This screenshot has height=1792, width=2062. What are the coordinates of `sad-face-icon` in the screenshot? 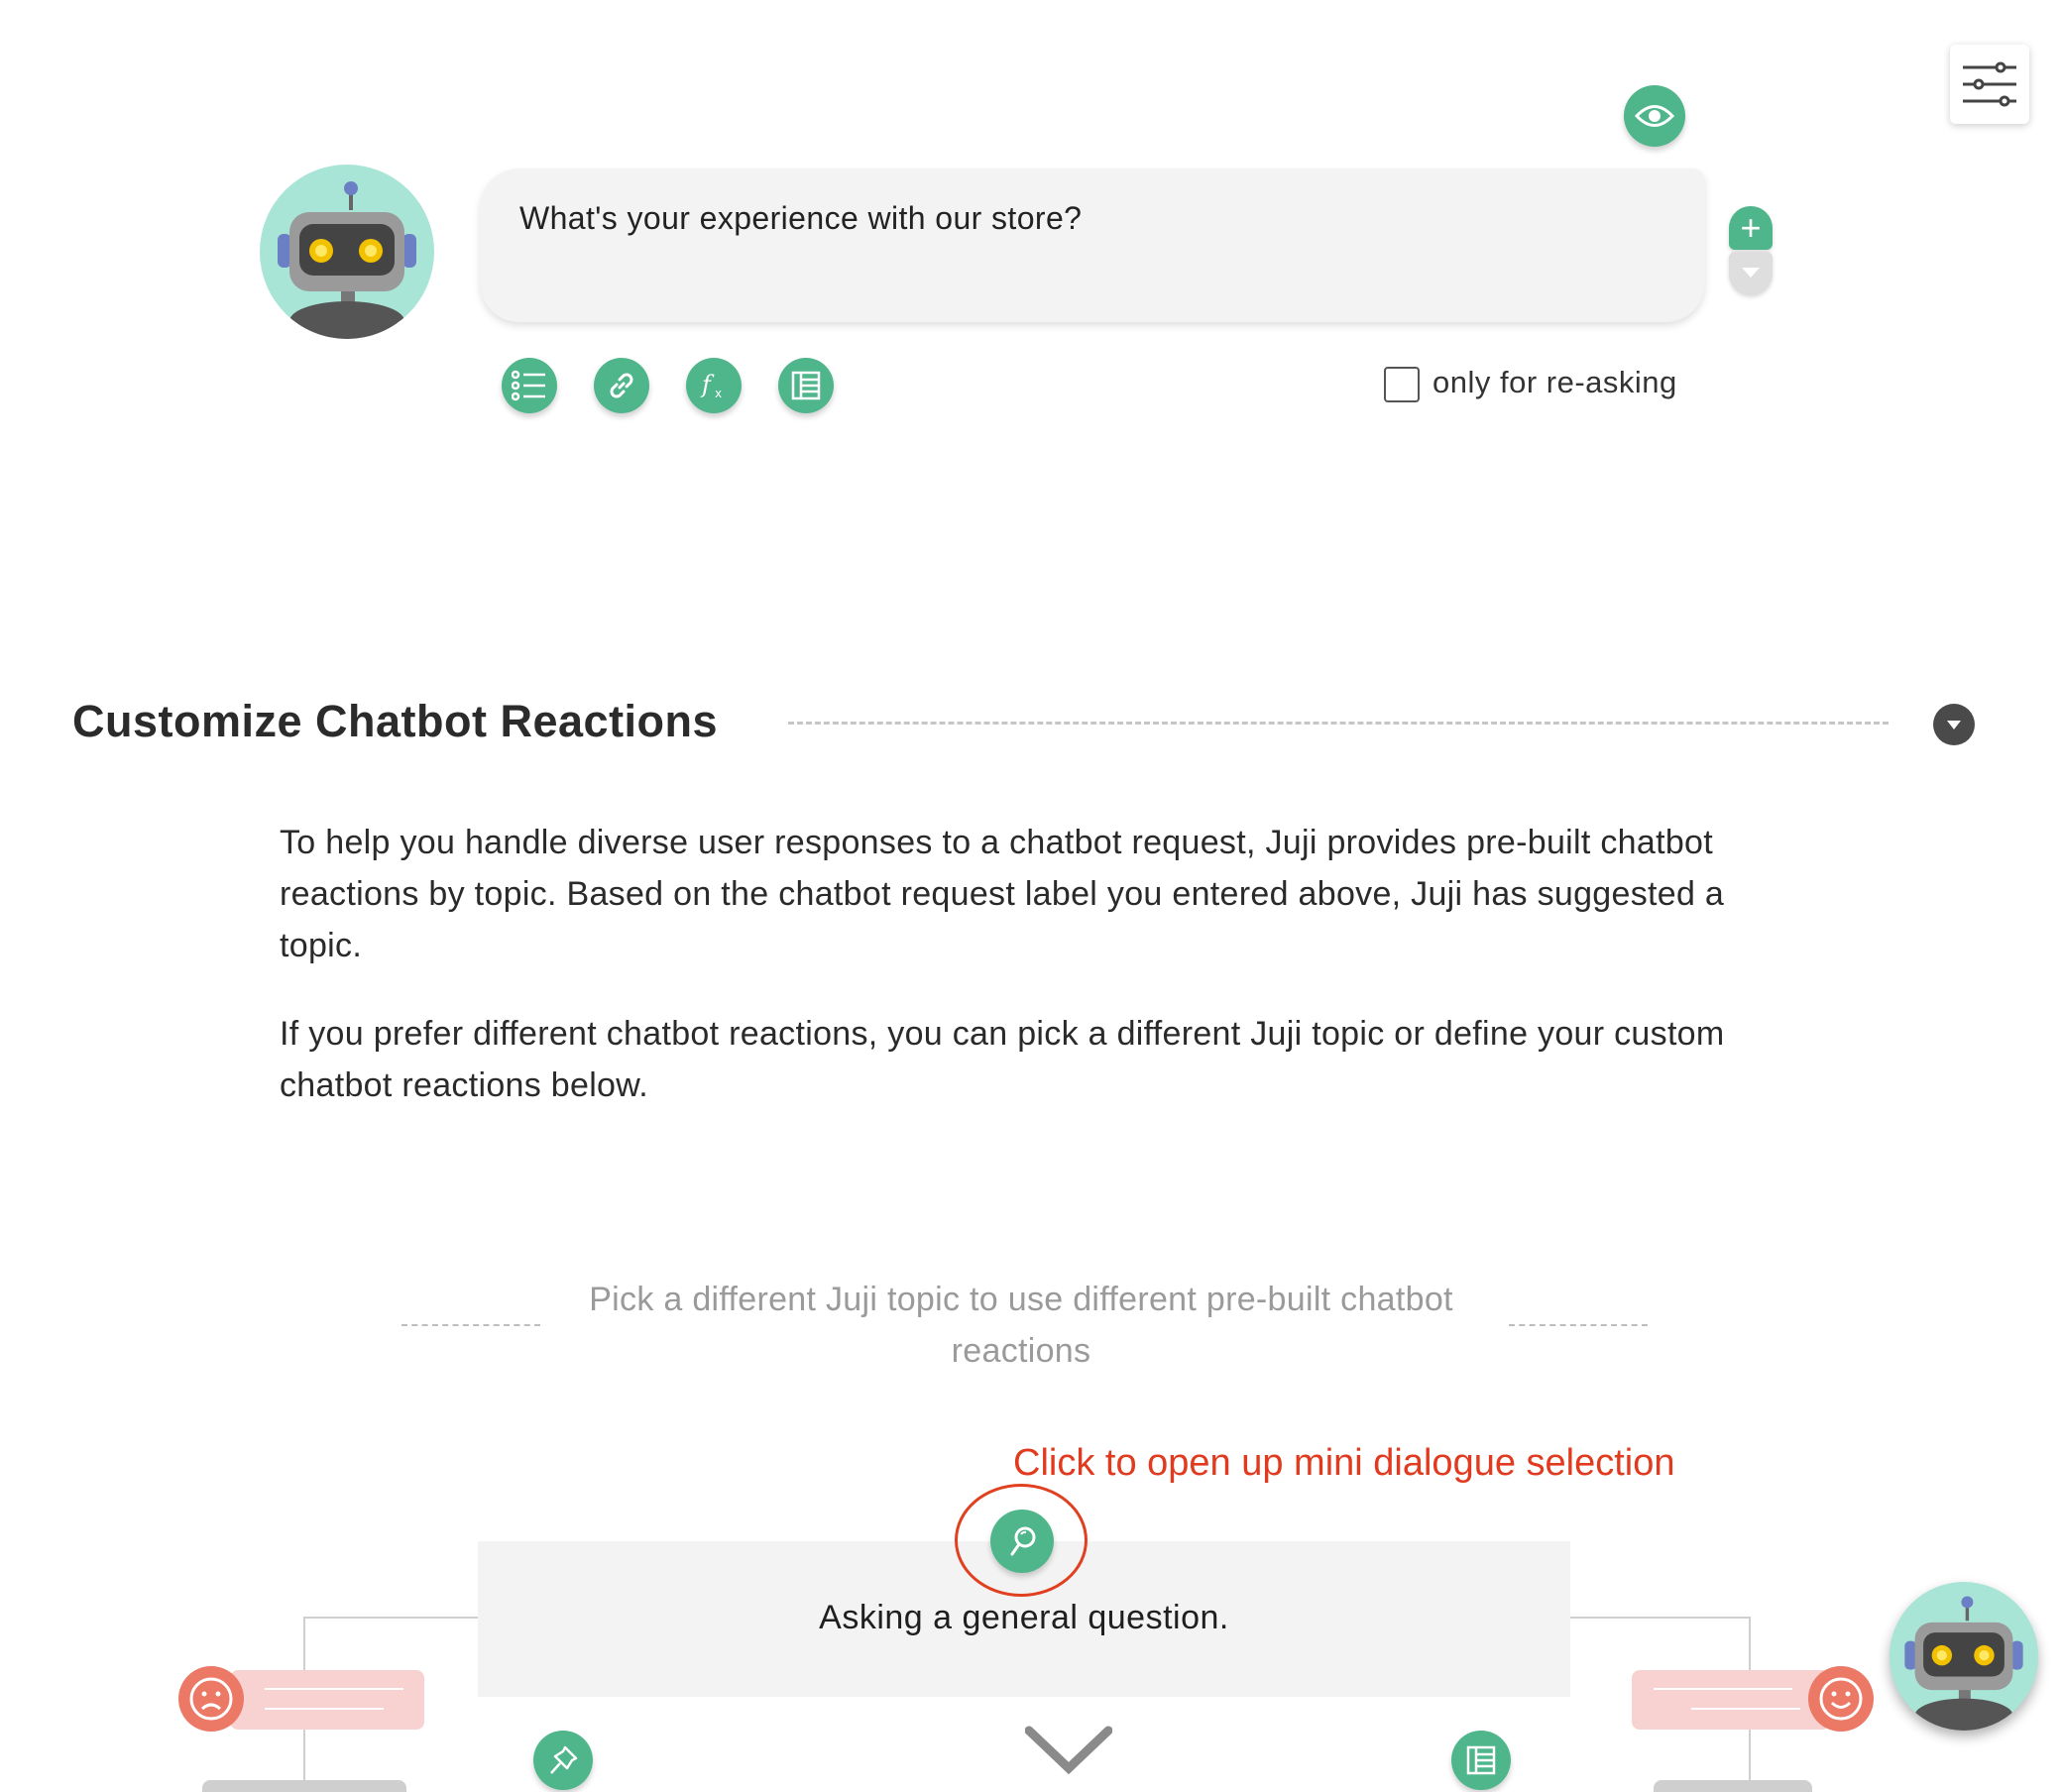 It's located at (211, 1699).